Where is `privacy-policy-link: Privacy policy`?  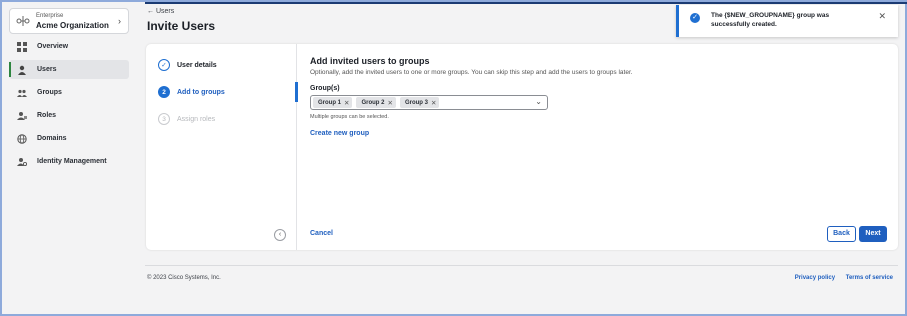
privacy-policy-link: Privacy policy is located at coordinates (815, 278).